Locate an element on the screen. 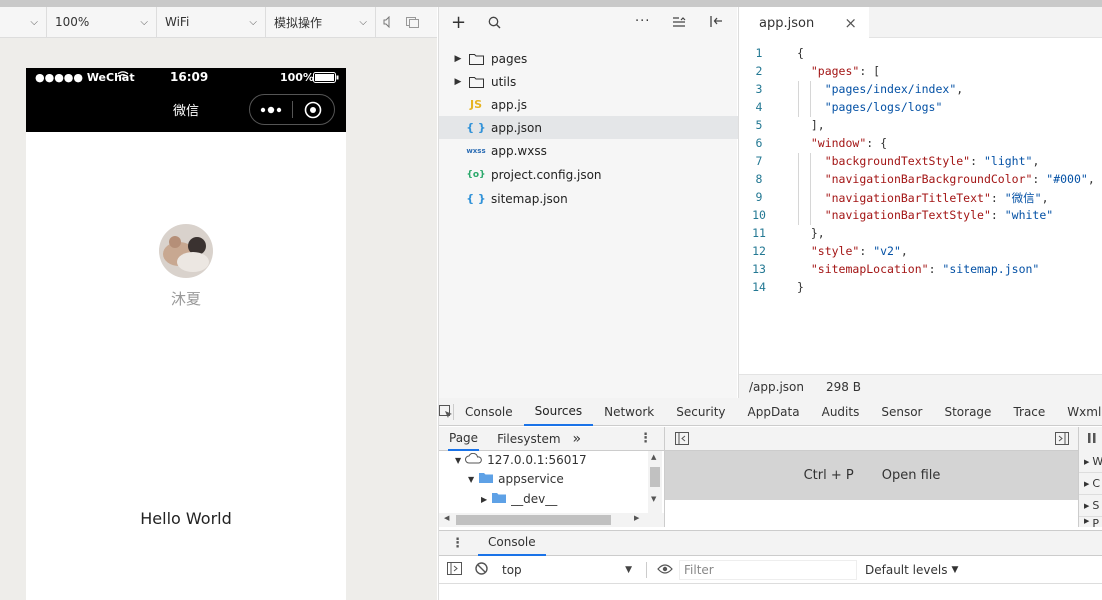 The height and width of the screenshot is (600, 1102). add-icon: + is located at coordinates (458, 22).